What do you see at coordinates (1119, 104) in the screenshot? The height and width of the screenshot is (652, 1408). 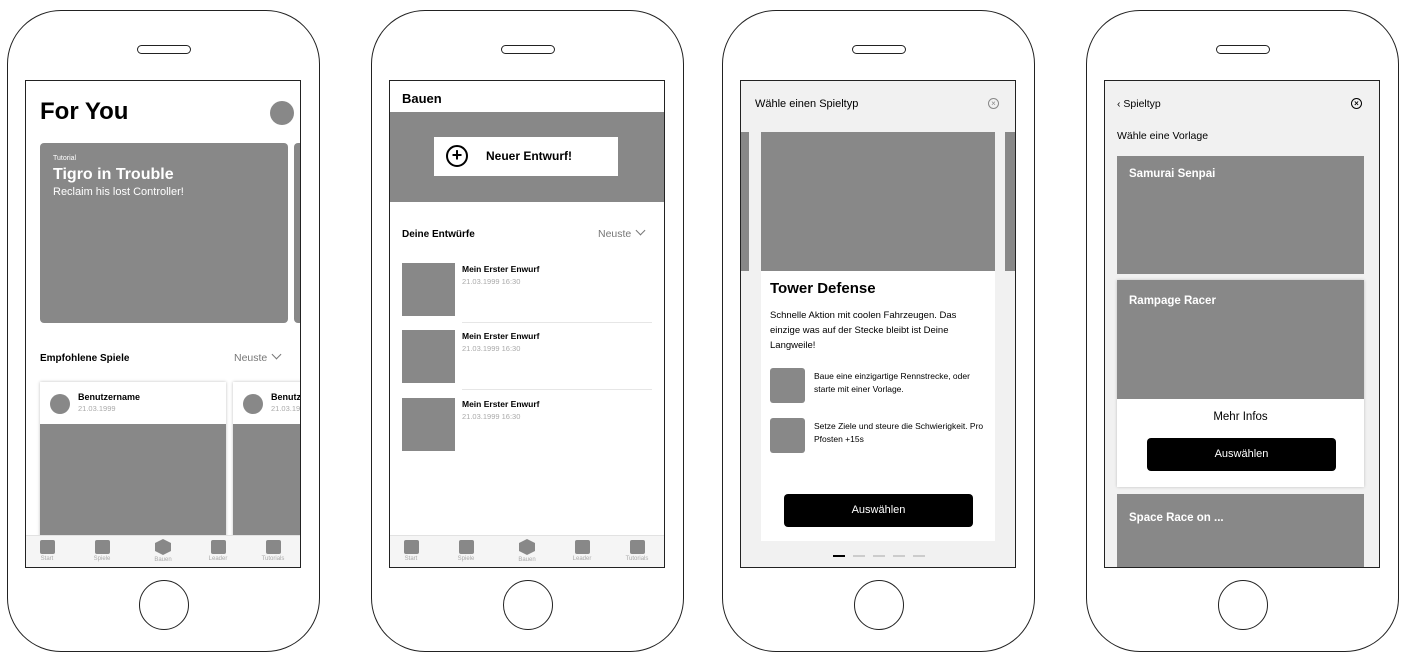 I see `chevron-left-icon: ‹` at bounding box center [1119, 104].